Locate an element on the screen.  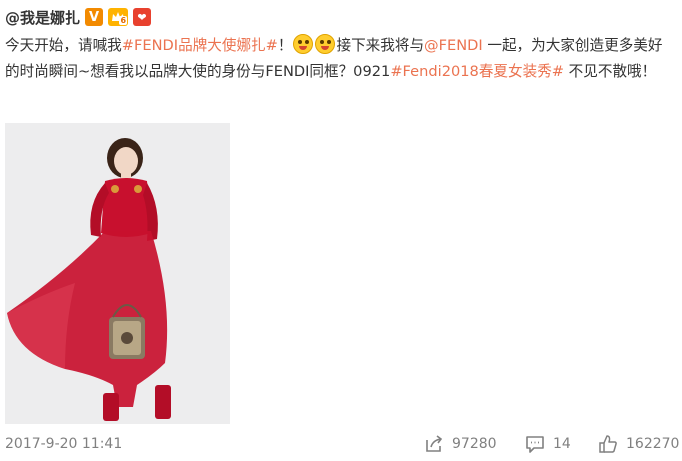
repost-button: 97280 is located at coordinates (460, 444).